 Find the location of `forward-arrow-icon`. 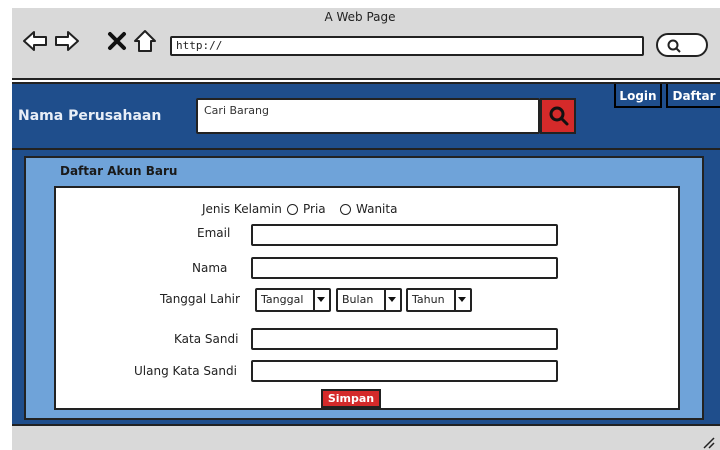

forward-arrow-icon is located at coordinates (67, 41).